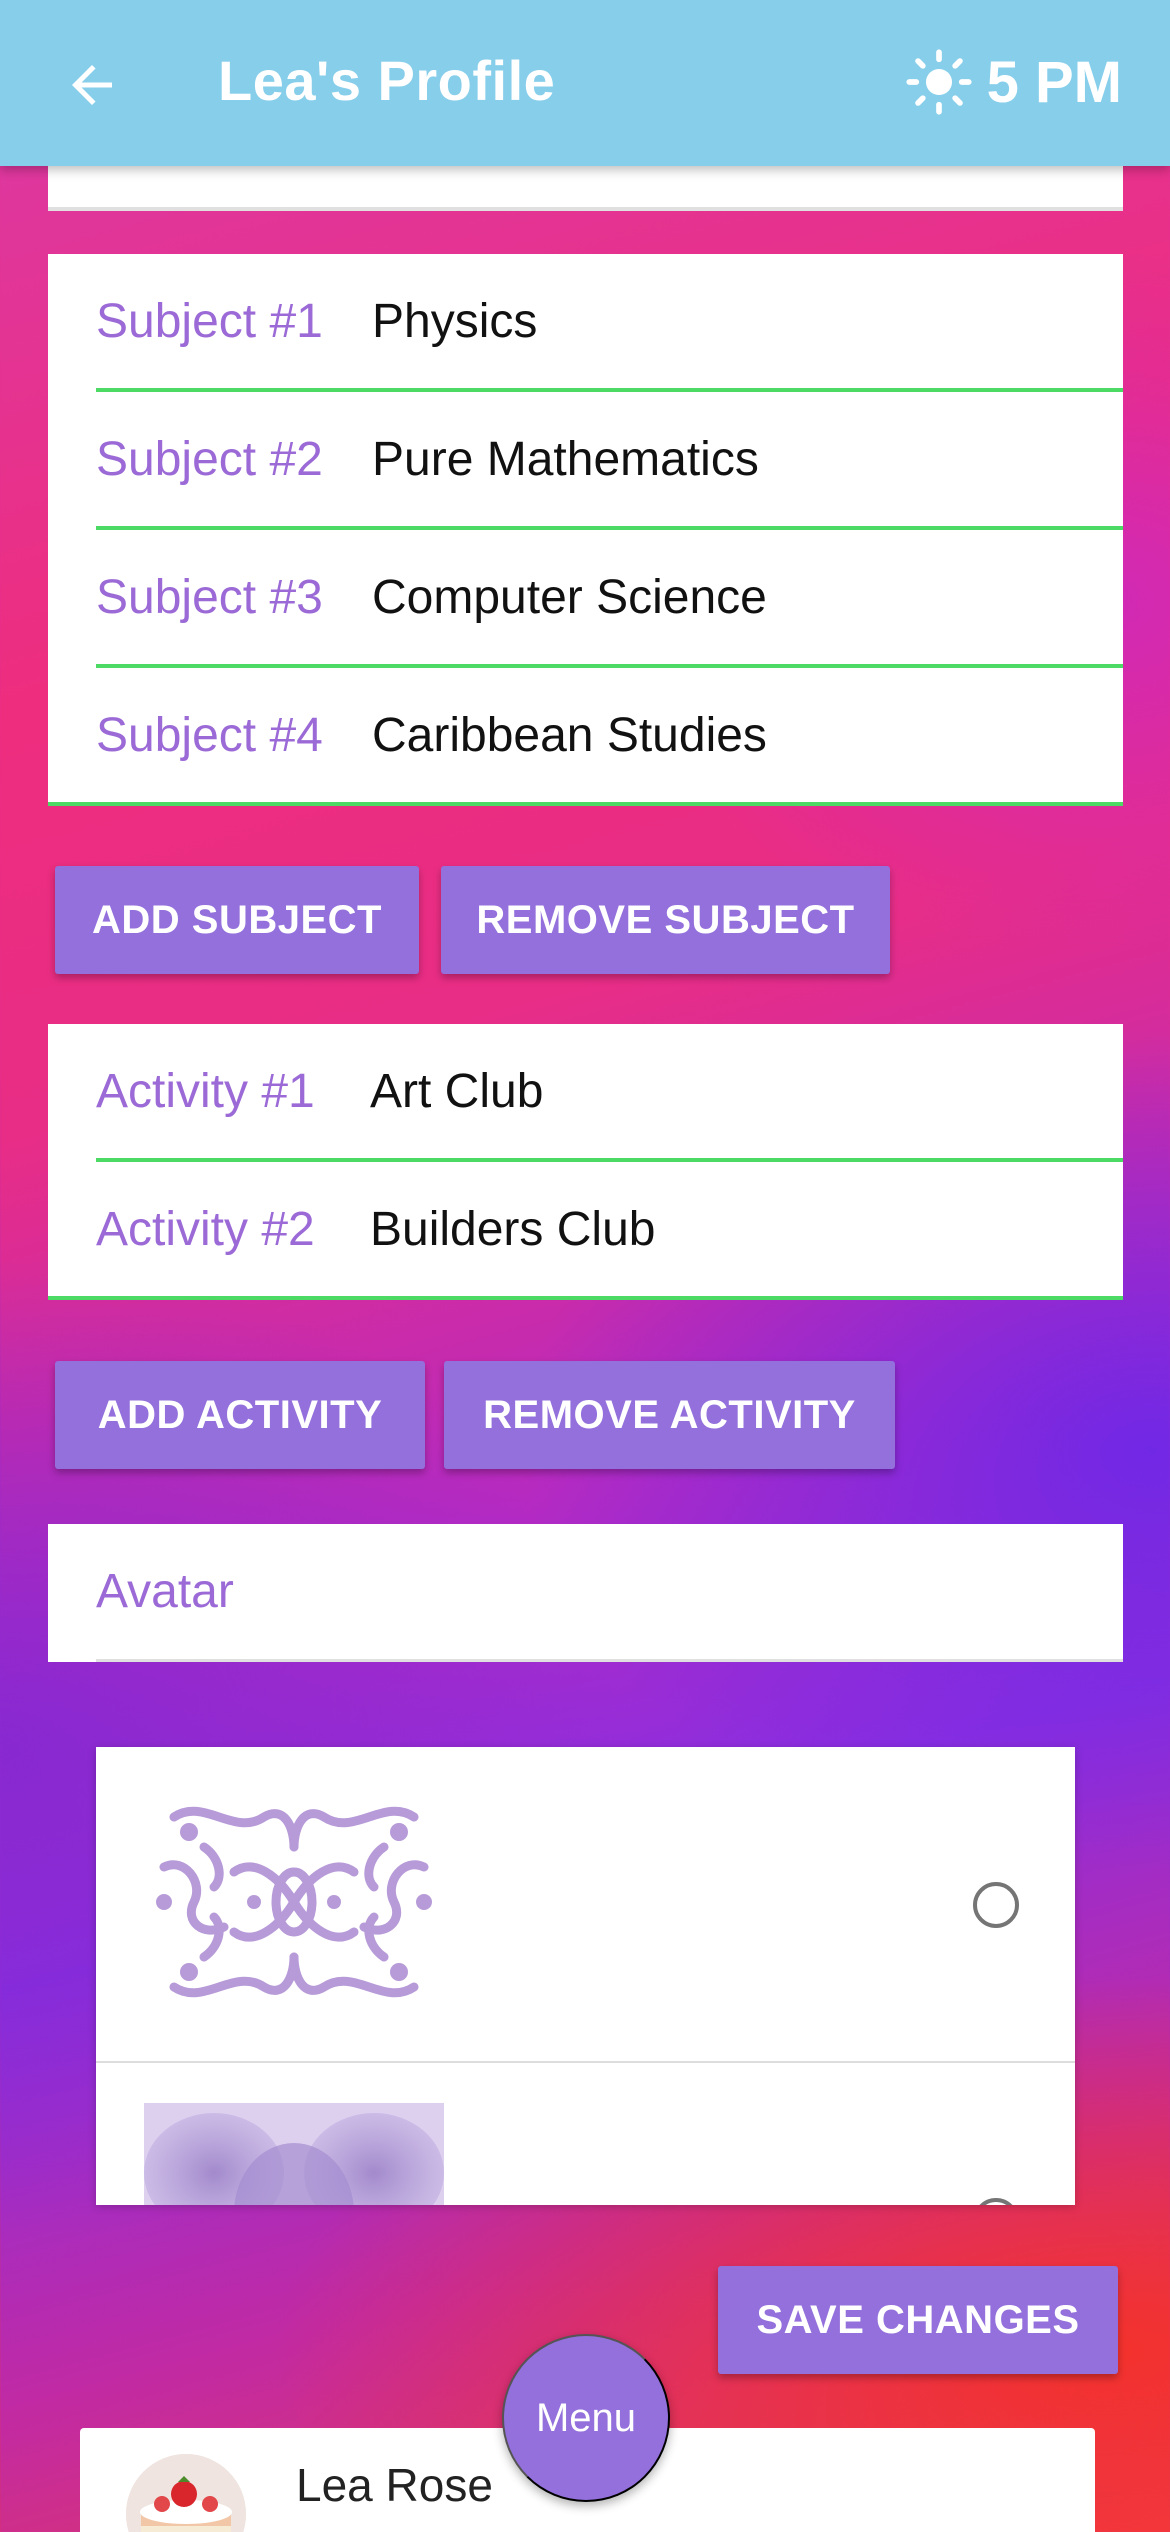 Image resolution: width=1170 pixels, height=2532 pixels. What do you see at coordinates (665, 920) in the screenshot?
I see `remove-subject-button: REMOVE SUBJECT` at bounding box center [665, 920].